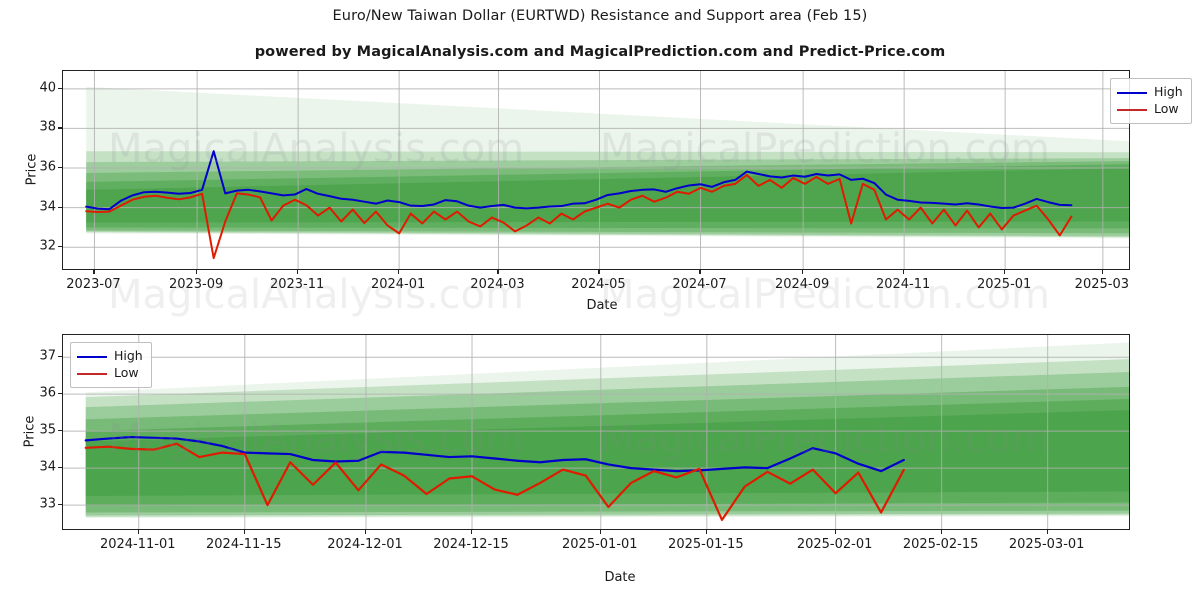 This screenshot has height=600, width=1200. I want to click on x-tick-label: 2025-02-01, so click(834, 544).